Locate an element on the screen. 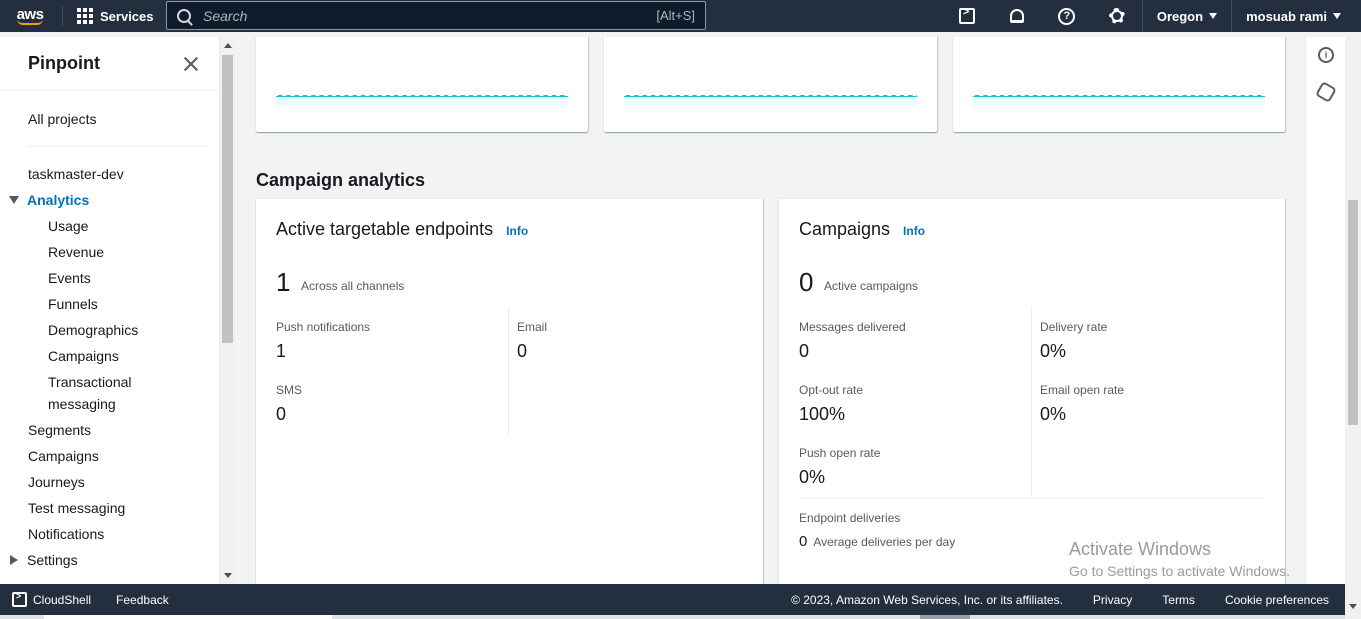 The image size is (1361, 619). metric-label: Email open rate is located at coordinates (1082, 390).